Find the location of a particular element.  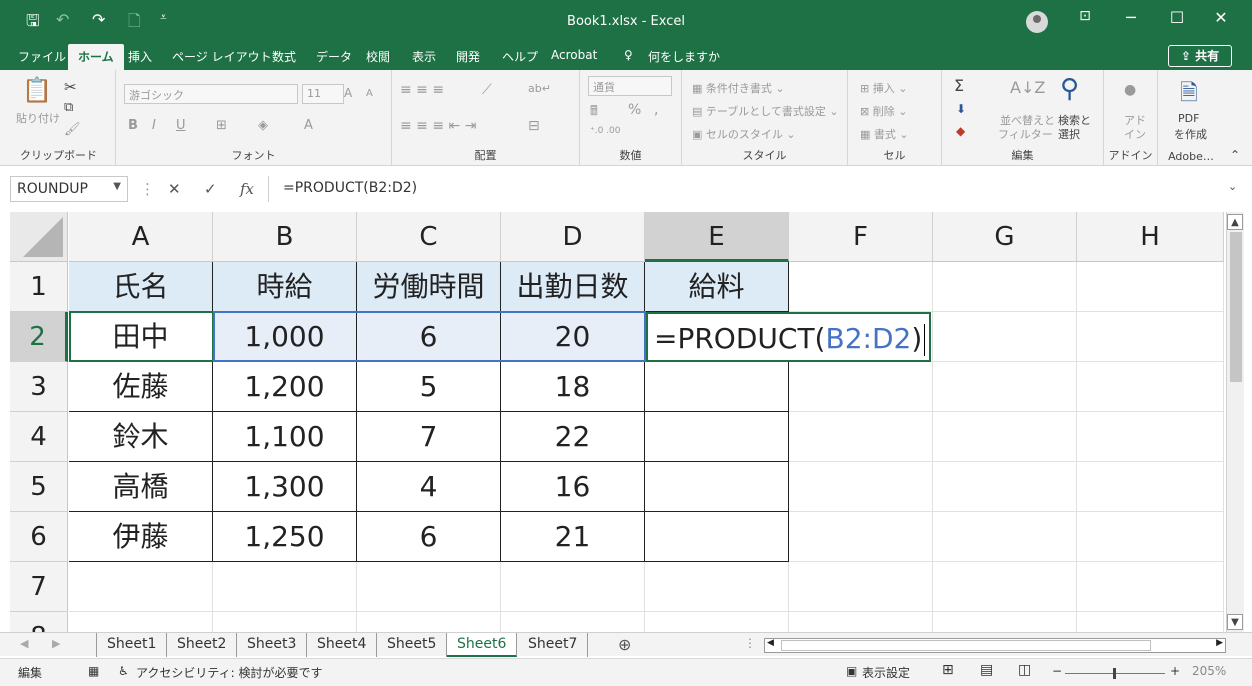

paste-icon: 📋 is located at coordinates (37, 90).